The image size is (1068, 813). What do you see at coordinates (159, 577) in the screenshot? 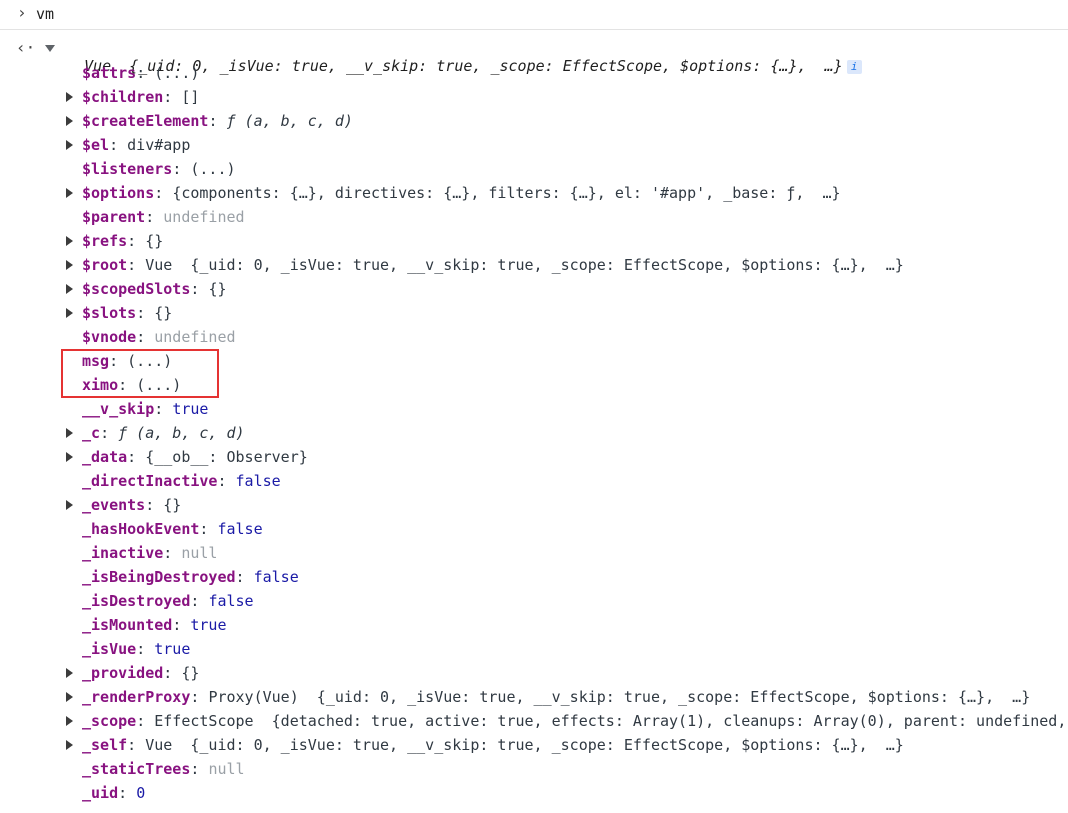
I see `property-key: _isBeingDestroyed` at bounding box center [159, 577].